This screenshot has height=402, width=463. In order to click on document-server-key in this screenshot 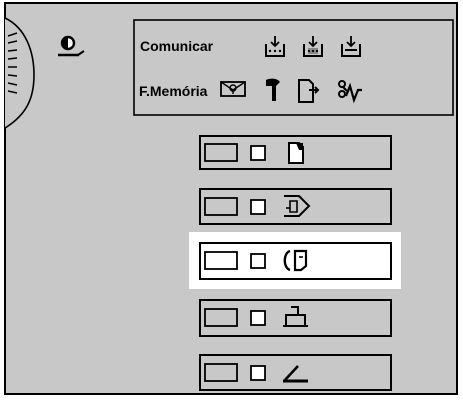, I will do `click(295, 206)`.